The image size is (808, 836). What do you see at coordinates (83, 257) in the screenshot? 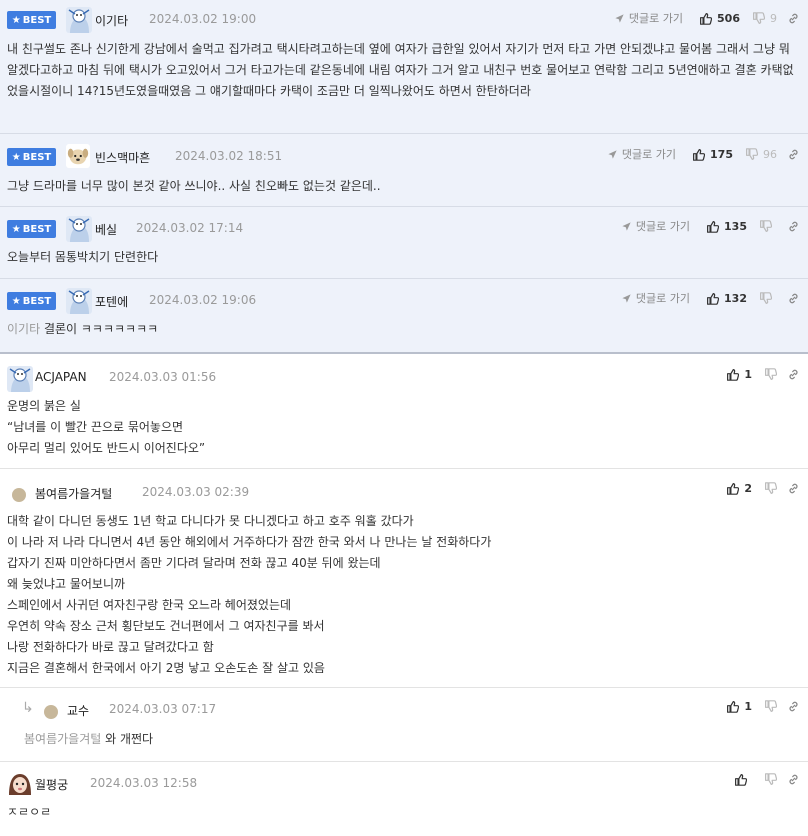
I see `comment-text: 오늘부터 몸통박치기 단련한다` at bounding box center [83, 257].